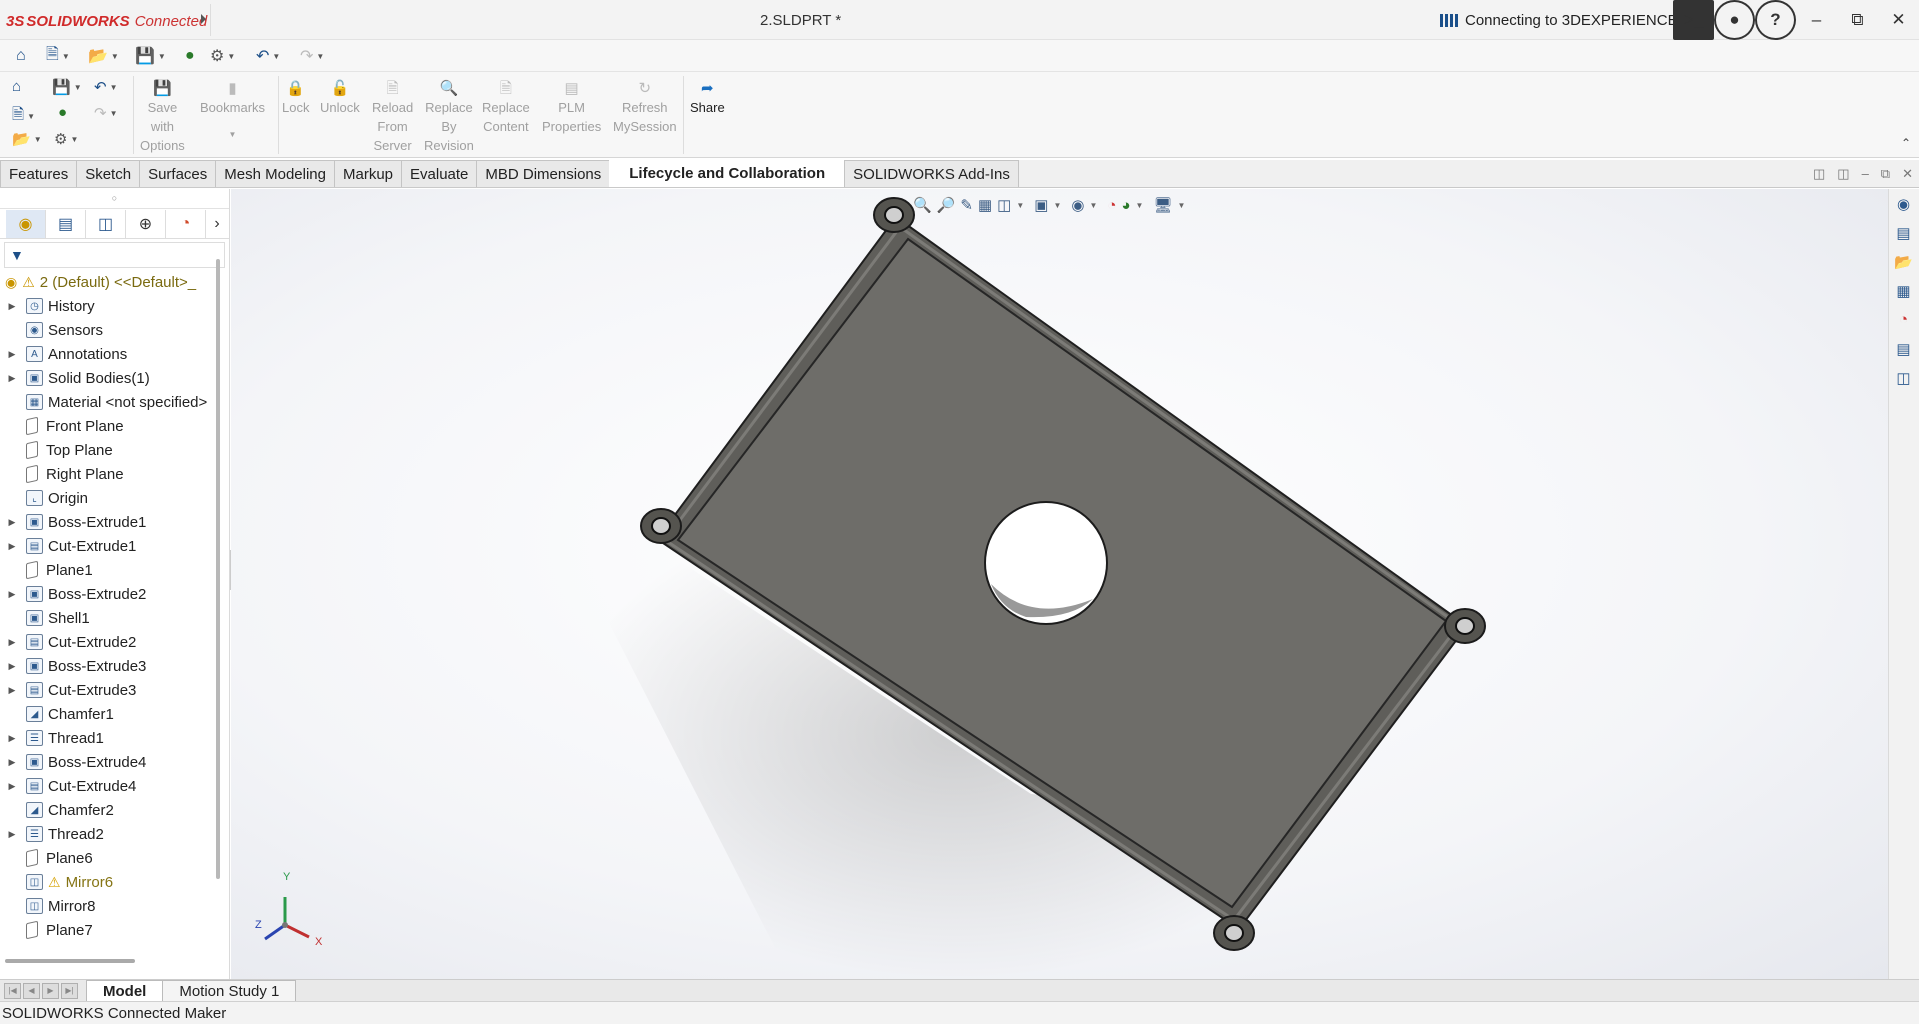  What do you see at coordinates (1903, 290) in the screenshot?
I see `view-palette-icon: ▦` at bounding box center [1903, 290].